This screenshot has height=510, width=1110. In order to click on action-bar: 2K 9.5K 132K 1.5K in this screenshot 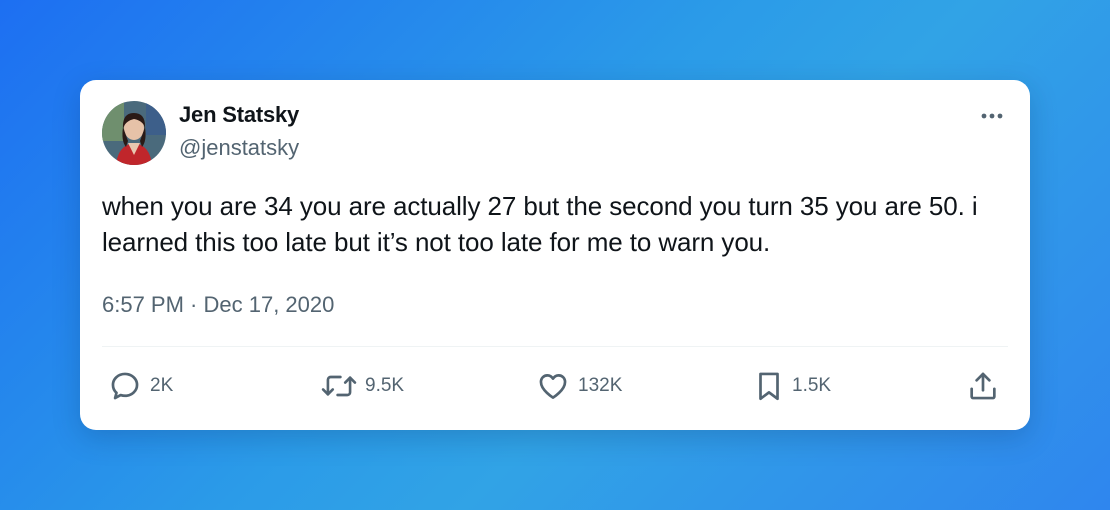, I will do `click(555, 386)`.